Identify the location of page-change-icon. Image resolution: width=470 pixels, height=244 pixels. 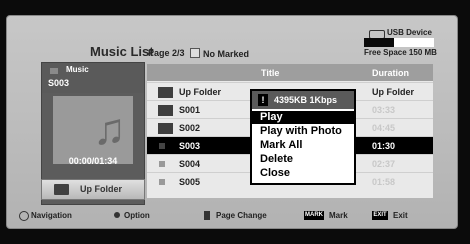
(207, 215).